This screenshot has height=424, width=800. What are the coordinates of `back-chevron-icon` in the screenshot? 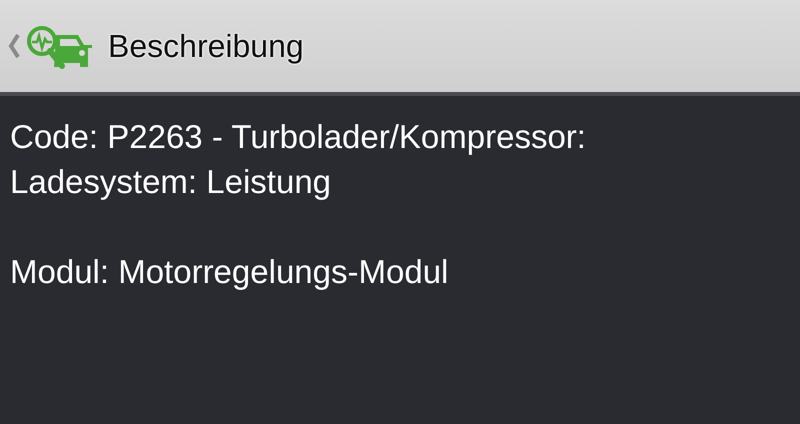 It's located at (14, 46).